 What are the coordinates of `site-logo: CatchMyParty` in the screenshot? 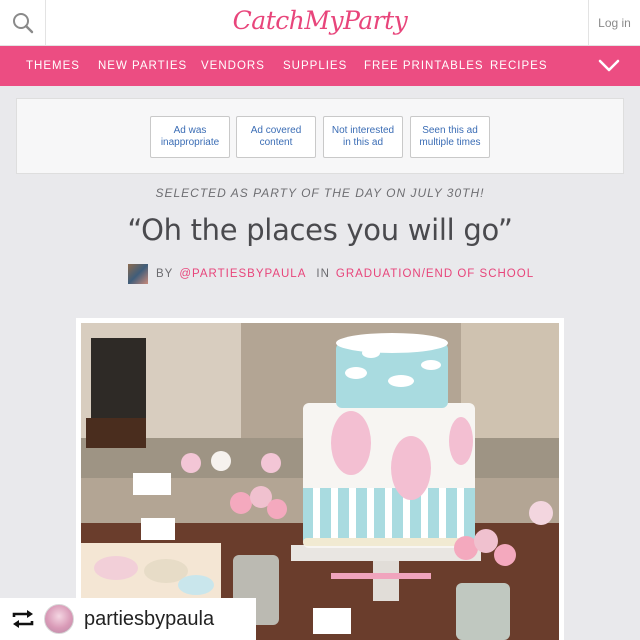 It's located at (320, 23).